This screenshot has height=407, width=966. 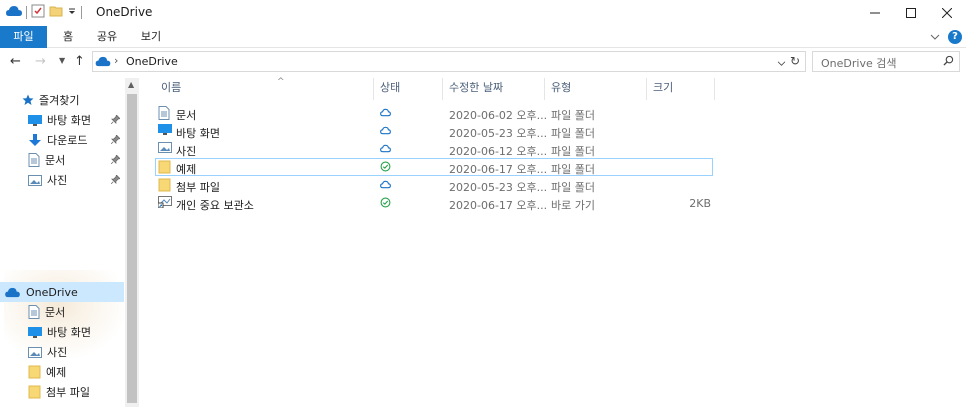 What do you see at coordinates (165, 149) in the screenshot?
I see `pictures-folder-icon` at bounding box center [165, 149].